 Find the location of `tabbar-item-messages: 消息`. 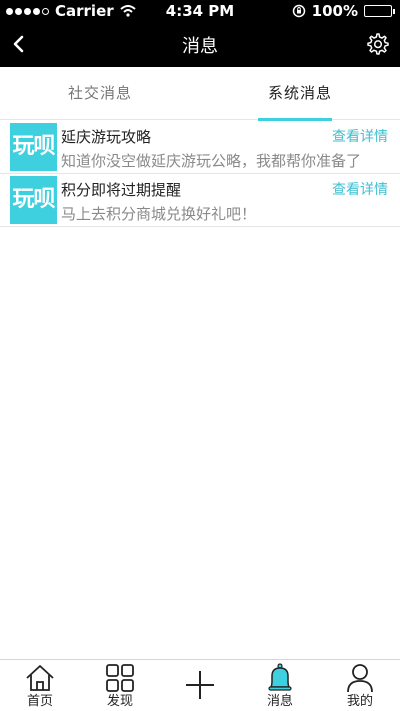

tabbar-item-messages: 消息 is located at coordinates (280, 685).